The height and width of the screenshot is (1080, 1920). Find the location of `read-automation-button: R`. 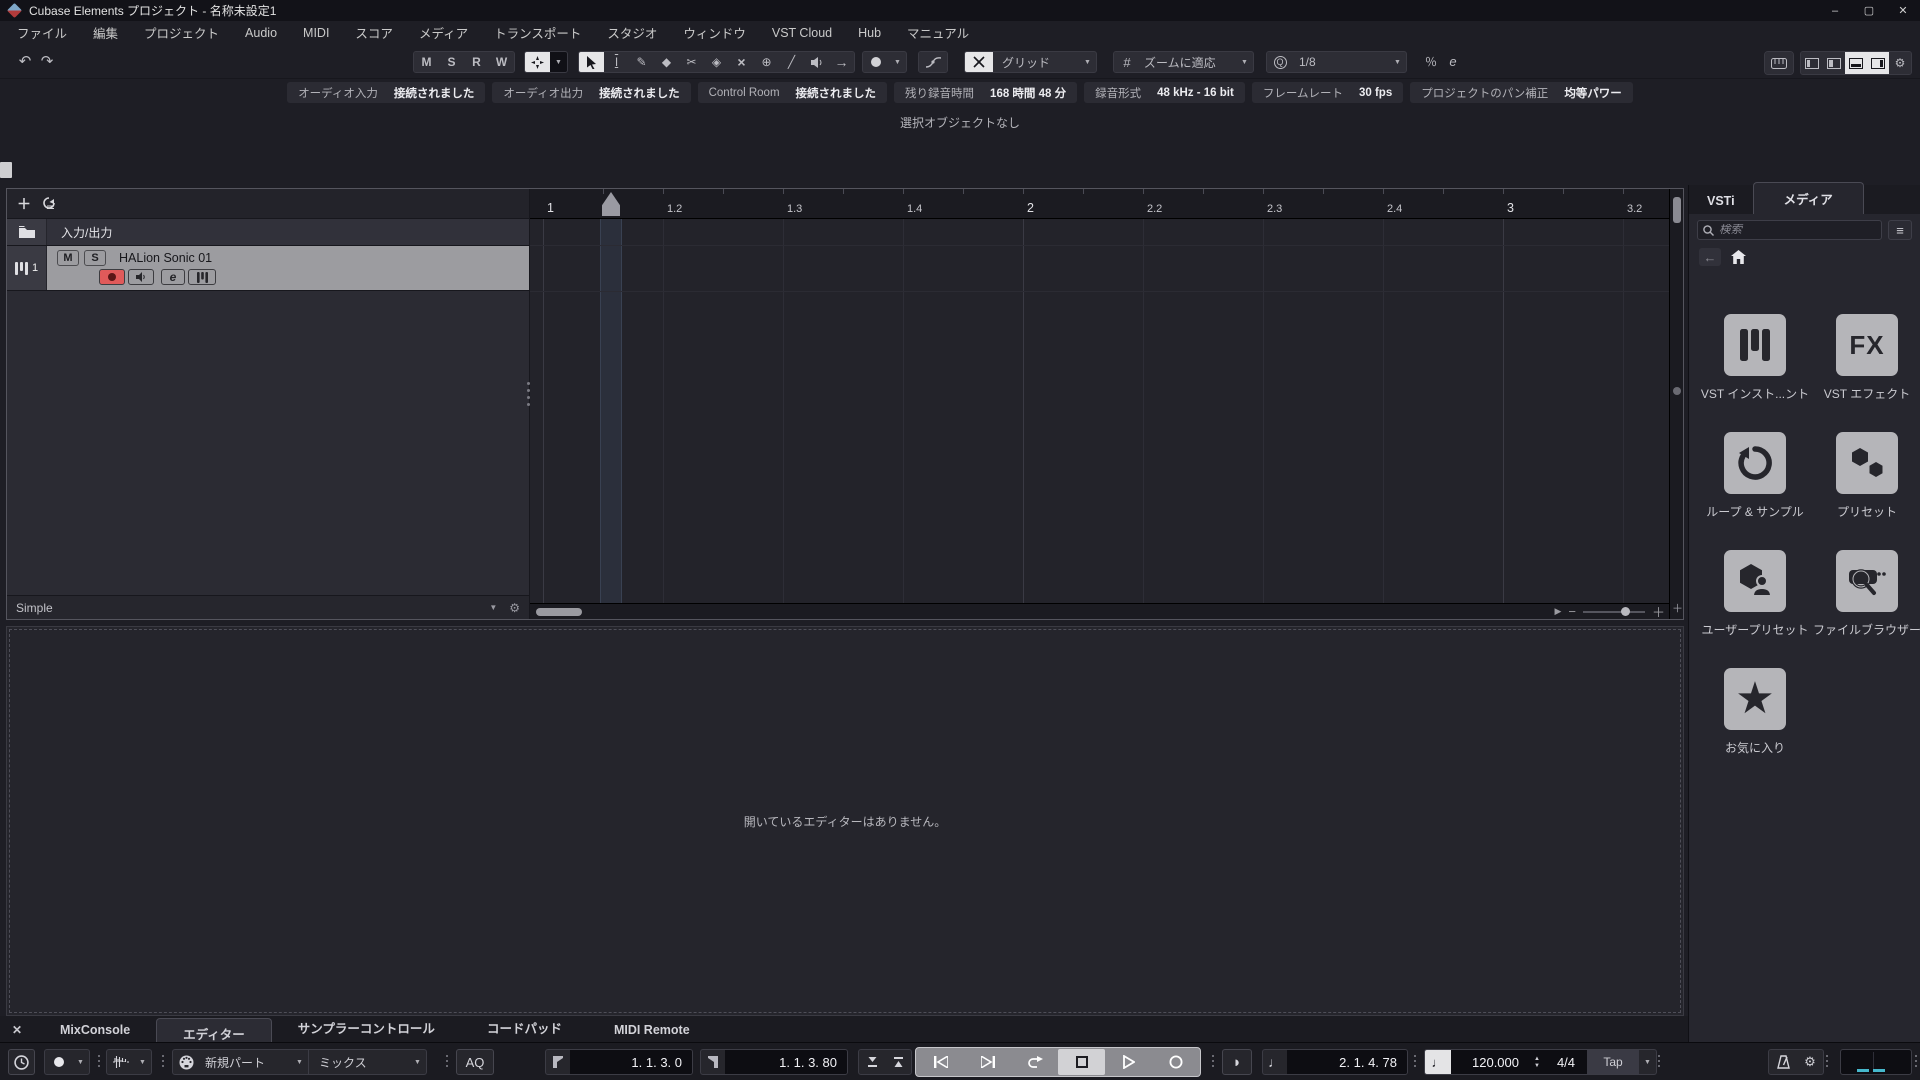

read-automation-button: R is located at coordinates (476, 62).